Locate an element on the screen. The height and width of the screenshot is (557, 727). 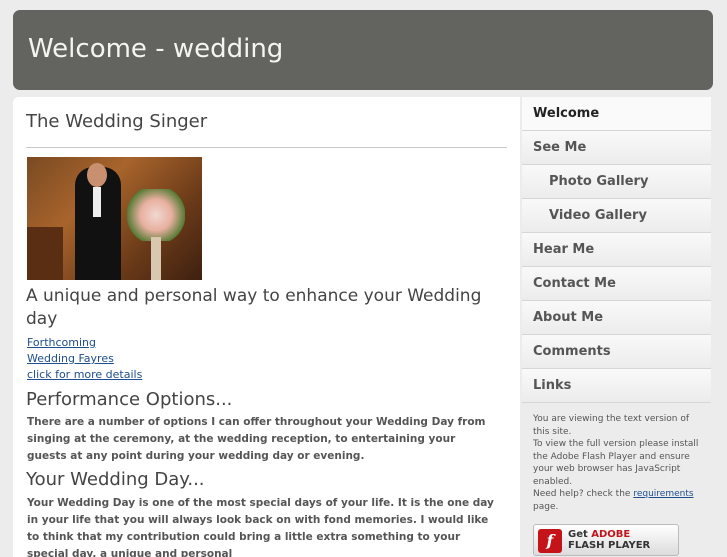
flash-product-label: FLASH PLAYER is located at coordinates (609, 545).